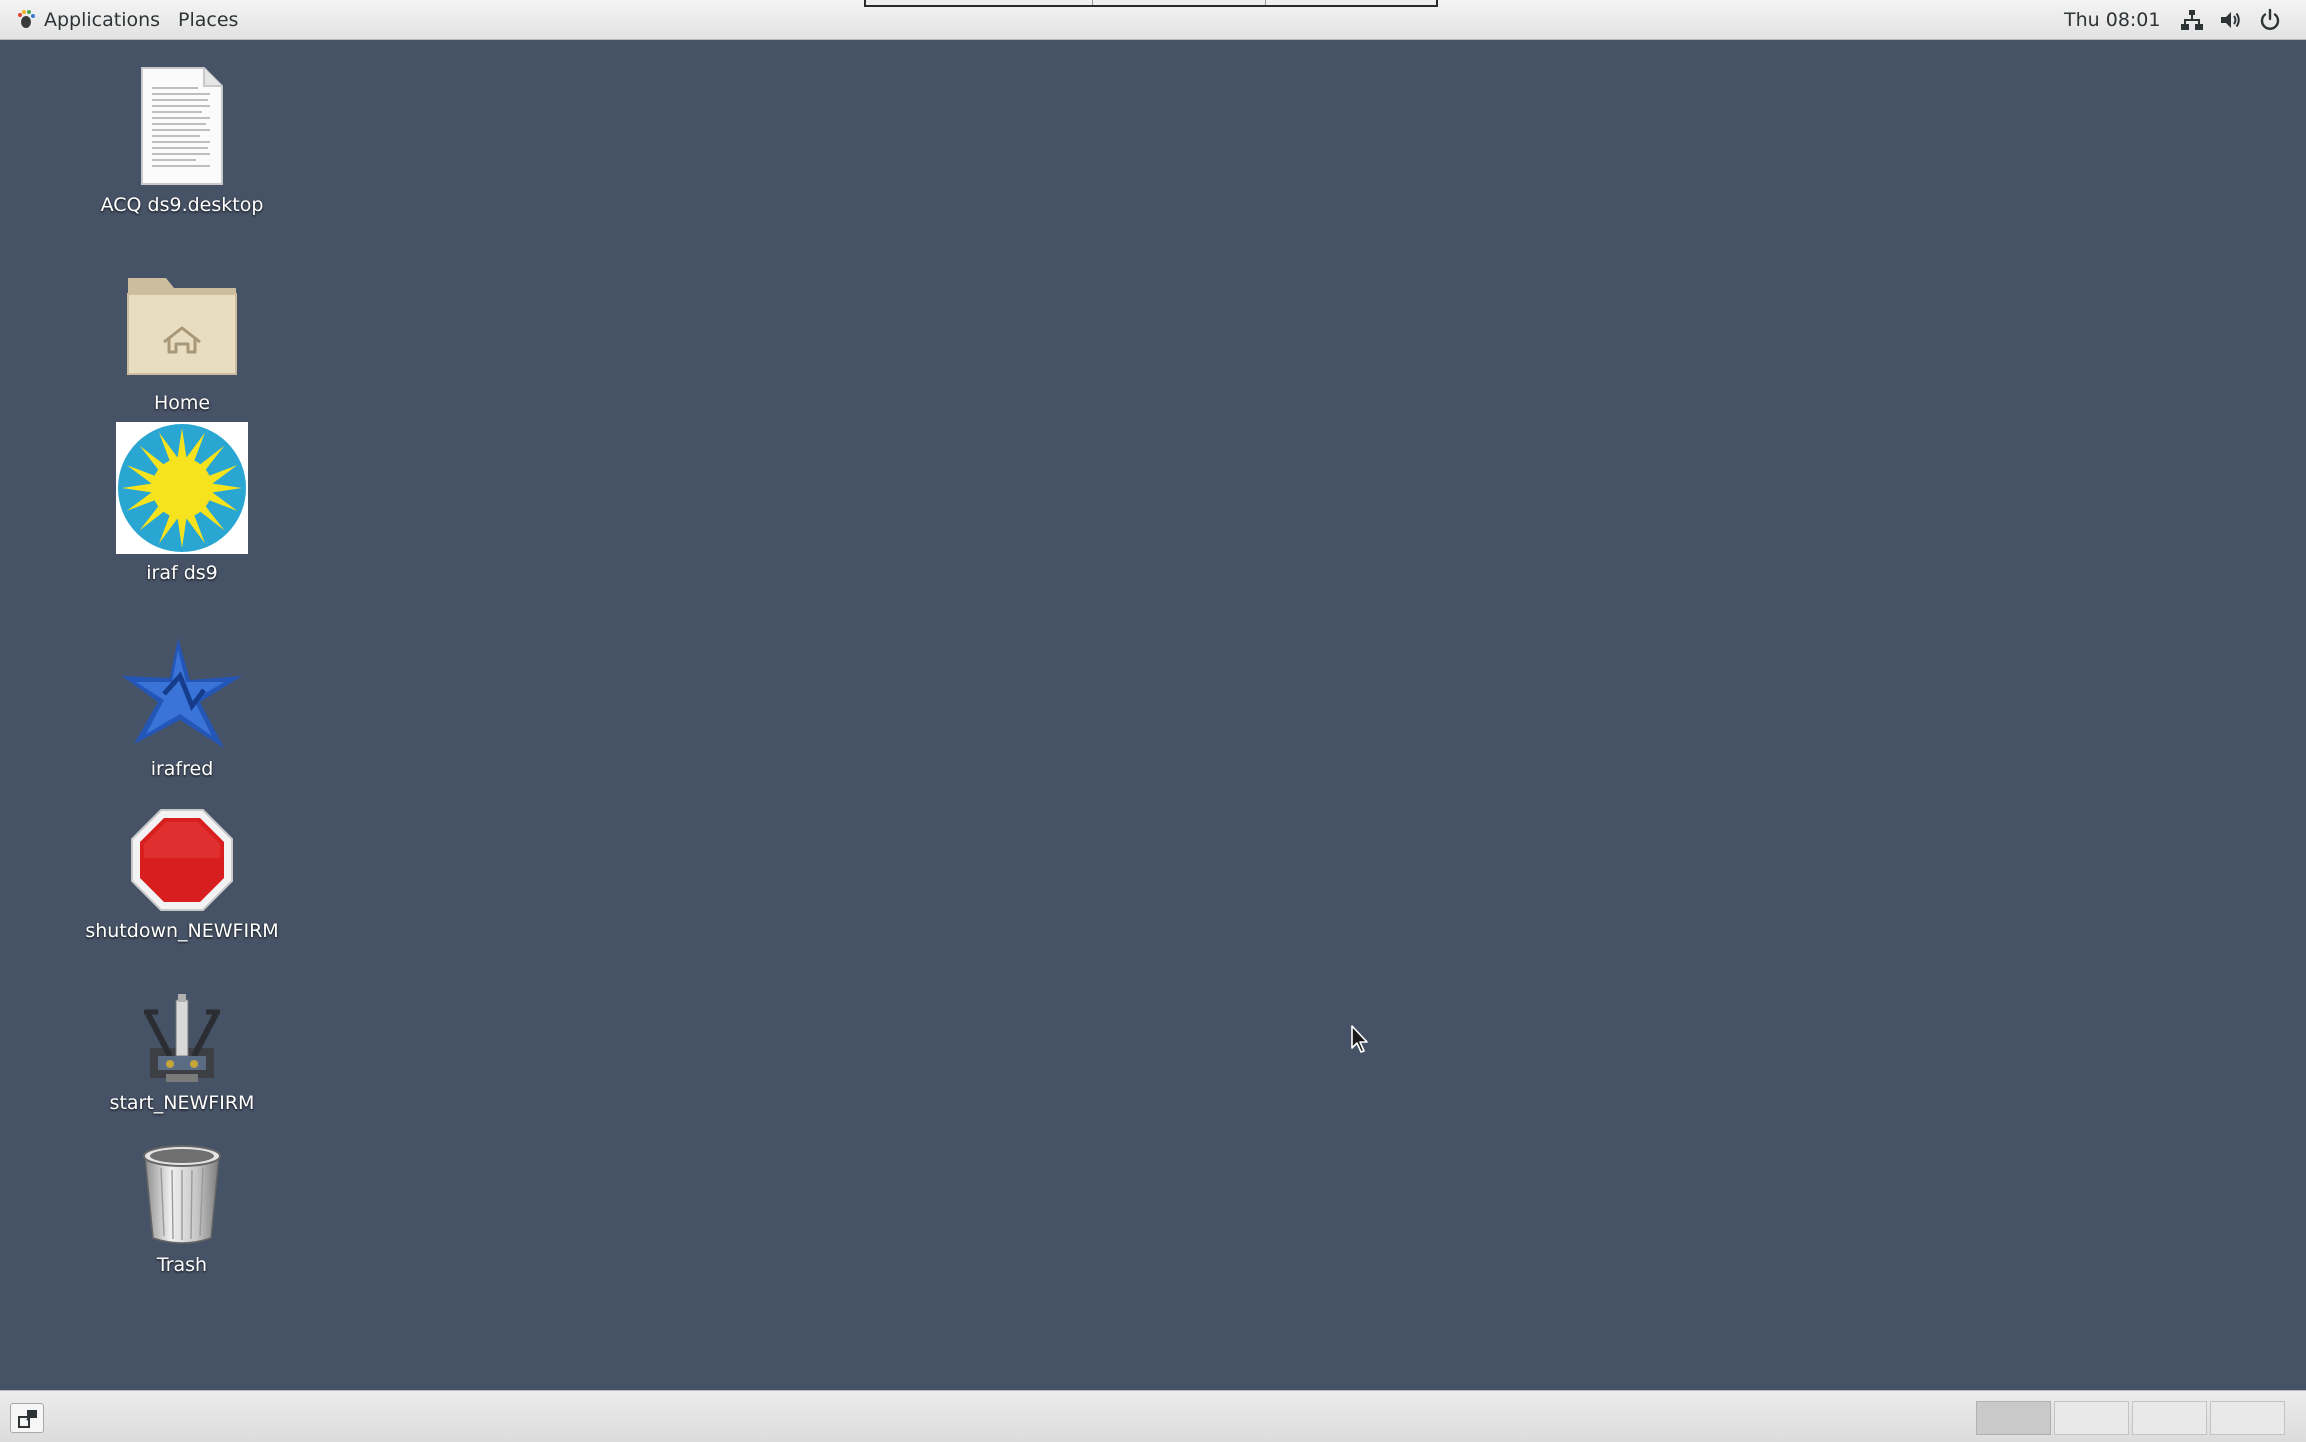  I want to click on bottom-panel, so click(1153, 1416).